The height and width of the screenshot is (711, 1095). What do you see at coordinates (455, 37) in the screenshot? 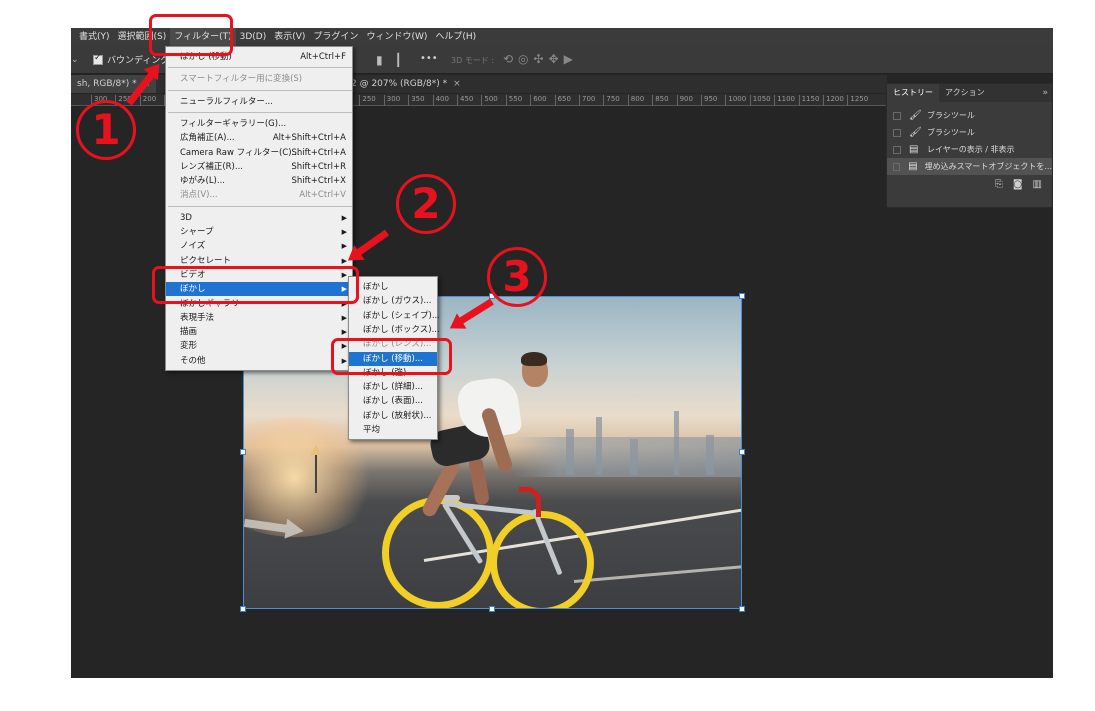
I see `menu-help: ヘルプ(H)` at bounding box center [455, 37].